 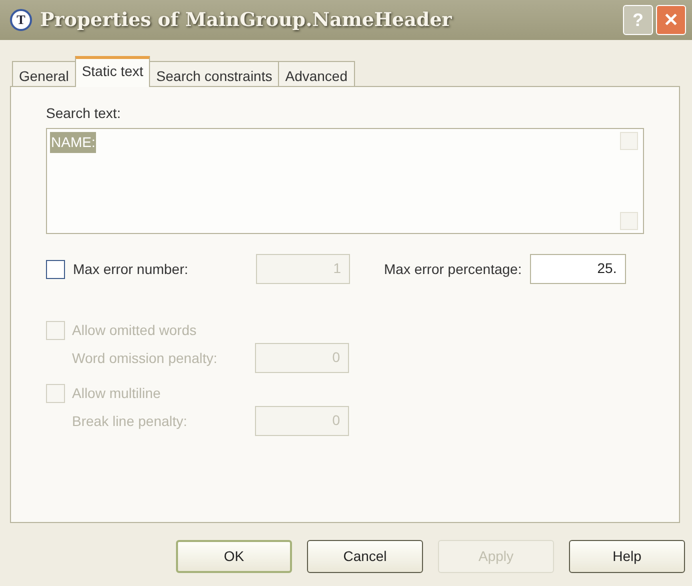 What do you see at coordinates (21, 20) in the screenshot?
I see `app-icon: T` at bounding box center [21, 20].